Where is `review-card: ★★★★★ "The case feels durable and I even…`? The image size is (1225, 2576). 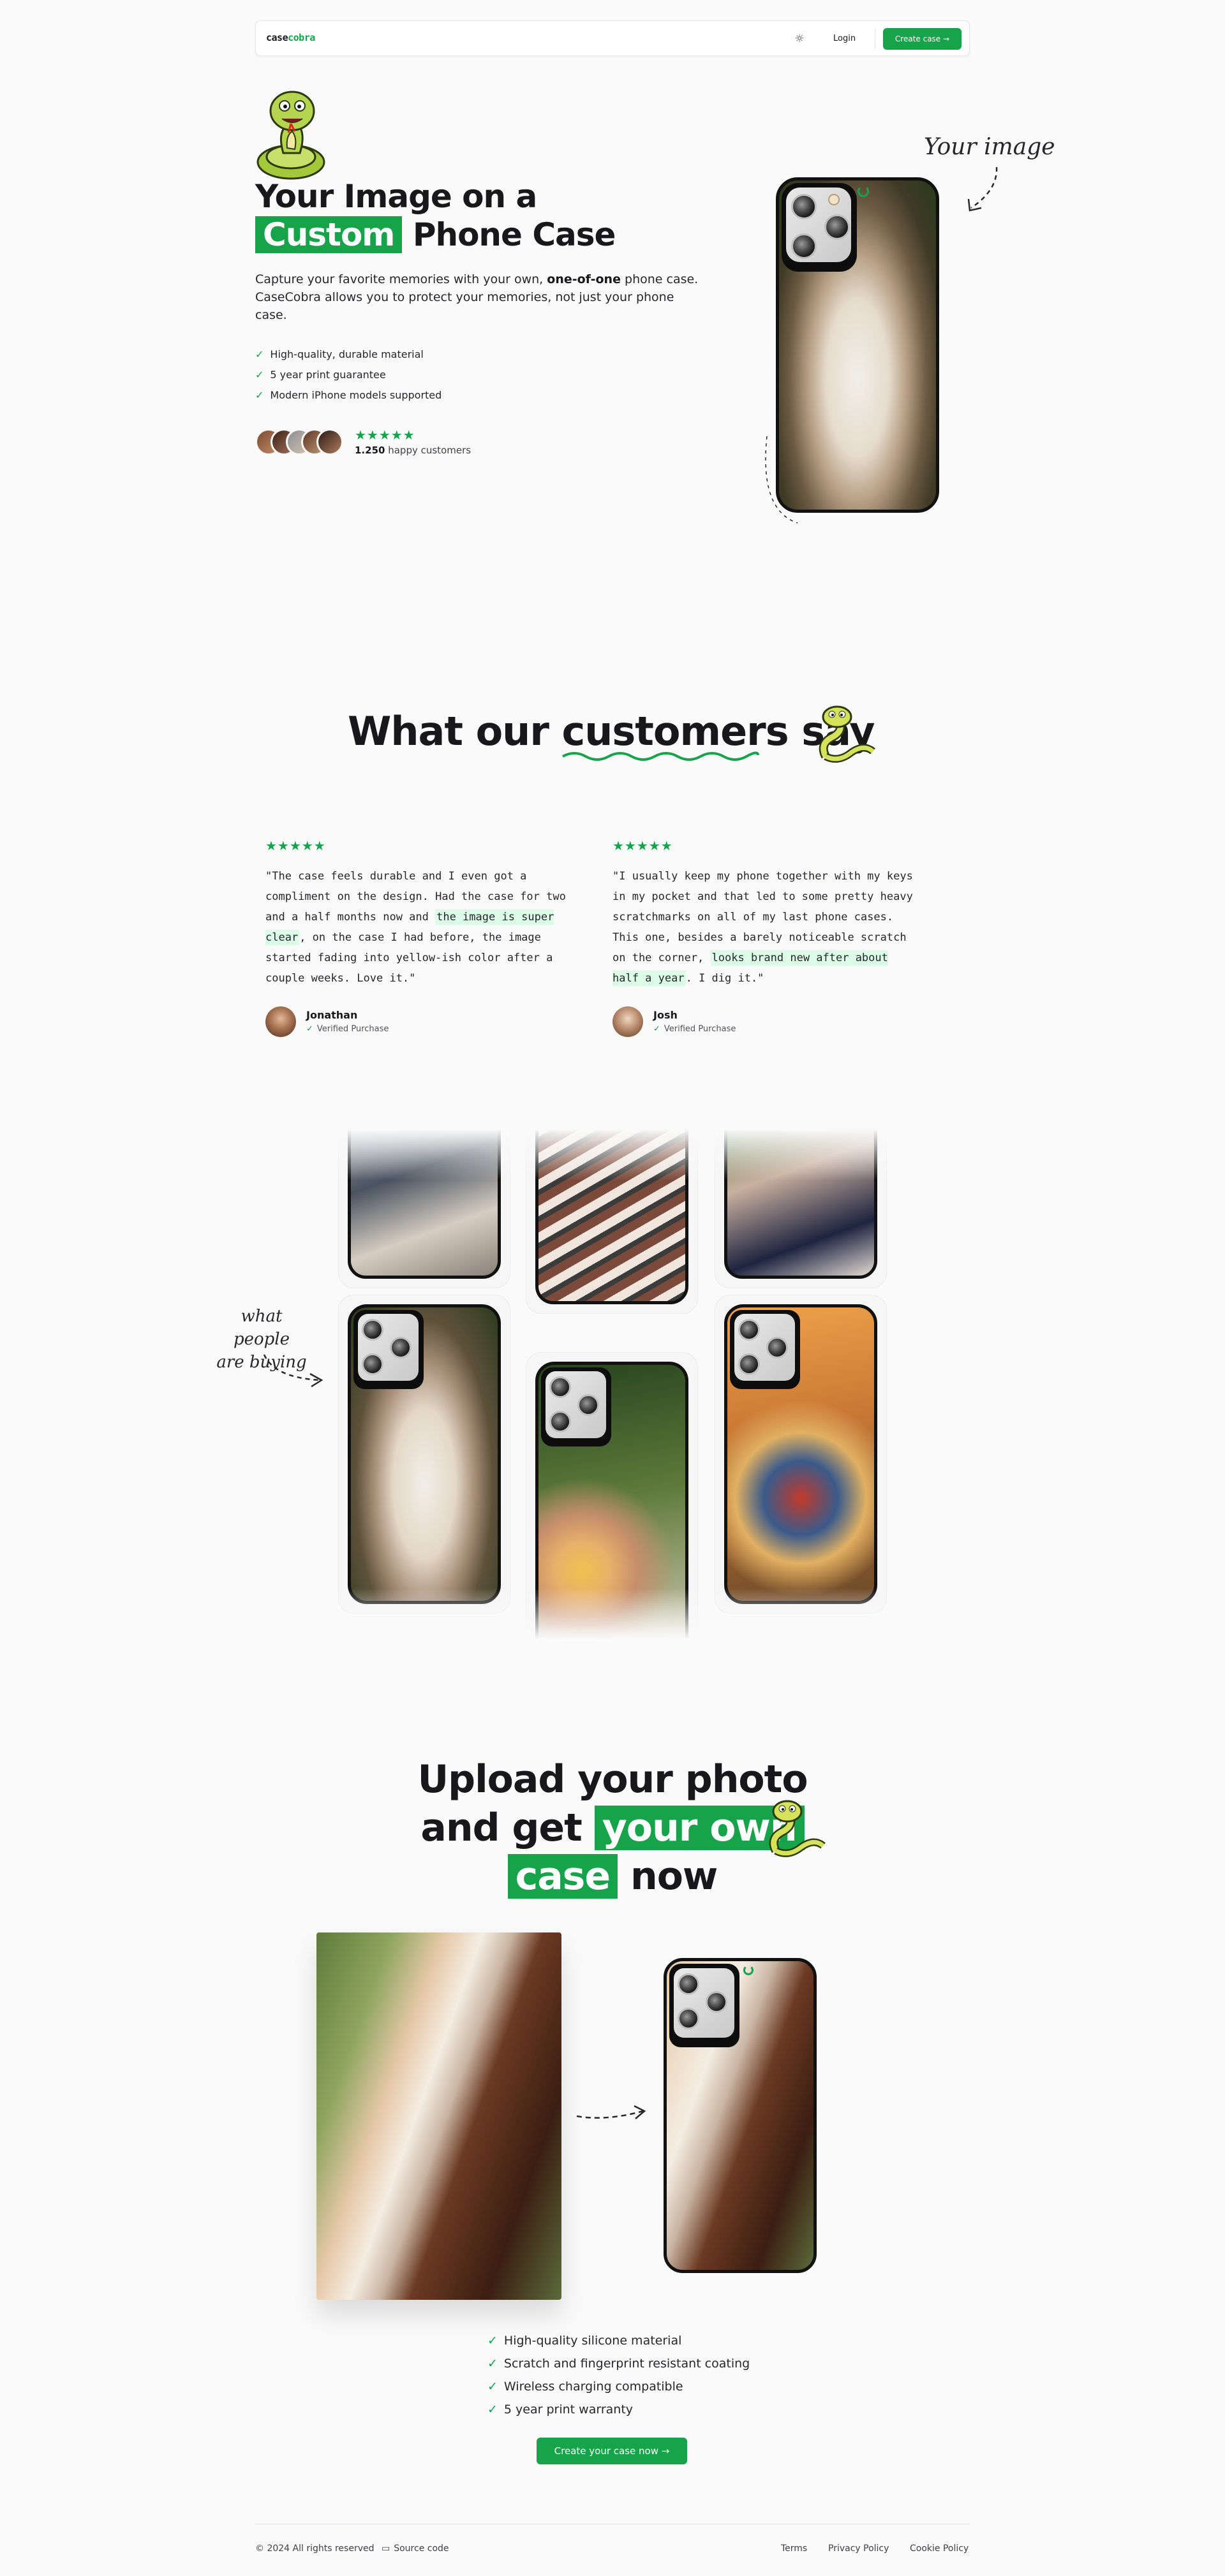 review-card: ★★★★★ "The case feels durable and I even… is located at coordinates (418, 938).